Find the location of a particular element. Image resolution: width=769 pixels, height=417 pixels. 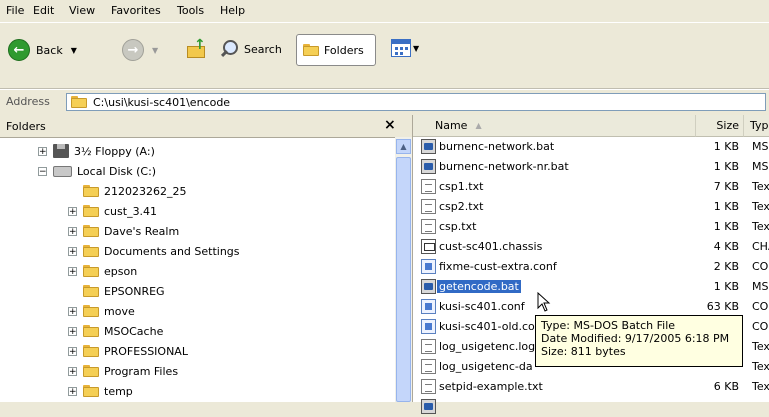

file-size: 7 KB is located at coordinates (726, 186).